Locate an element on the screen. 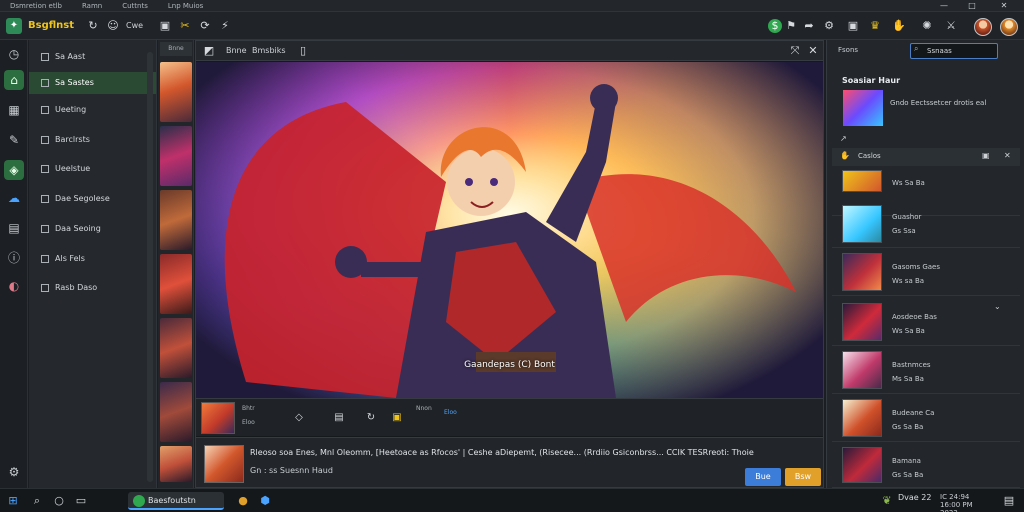 The image size is (1024, 512). primary-button: Bue is located at coordinates (763, 477).